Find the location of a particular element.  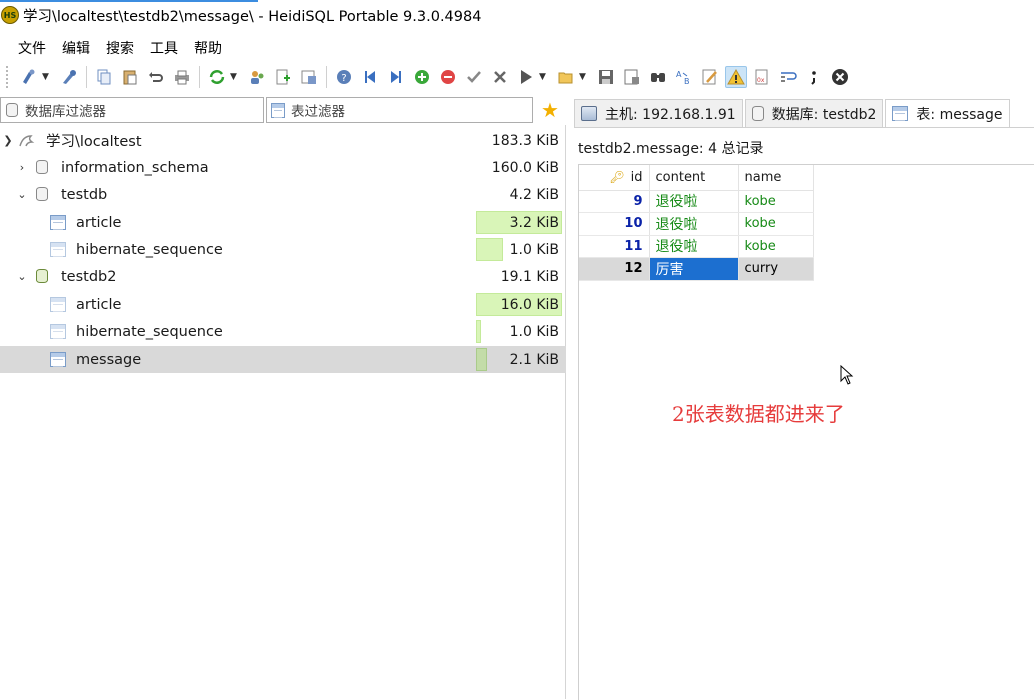

table-row: 11 退役啦 kobe is located at coordinates (696, 246).